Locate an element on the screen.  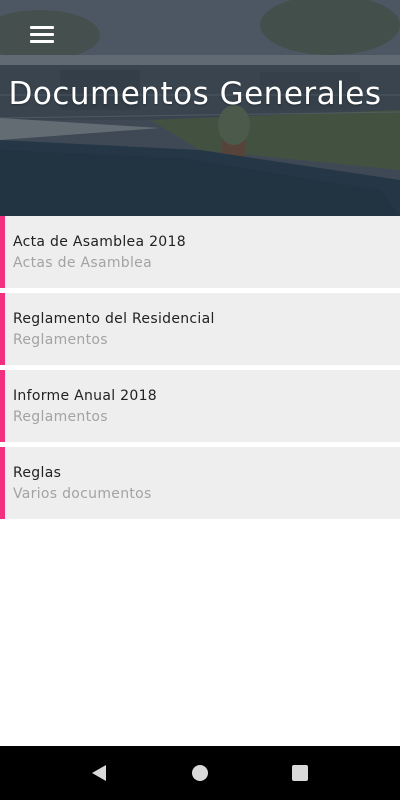
document-title: Informe Anual 2018 is located at coordinates (85, 396).